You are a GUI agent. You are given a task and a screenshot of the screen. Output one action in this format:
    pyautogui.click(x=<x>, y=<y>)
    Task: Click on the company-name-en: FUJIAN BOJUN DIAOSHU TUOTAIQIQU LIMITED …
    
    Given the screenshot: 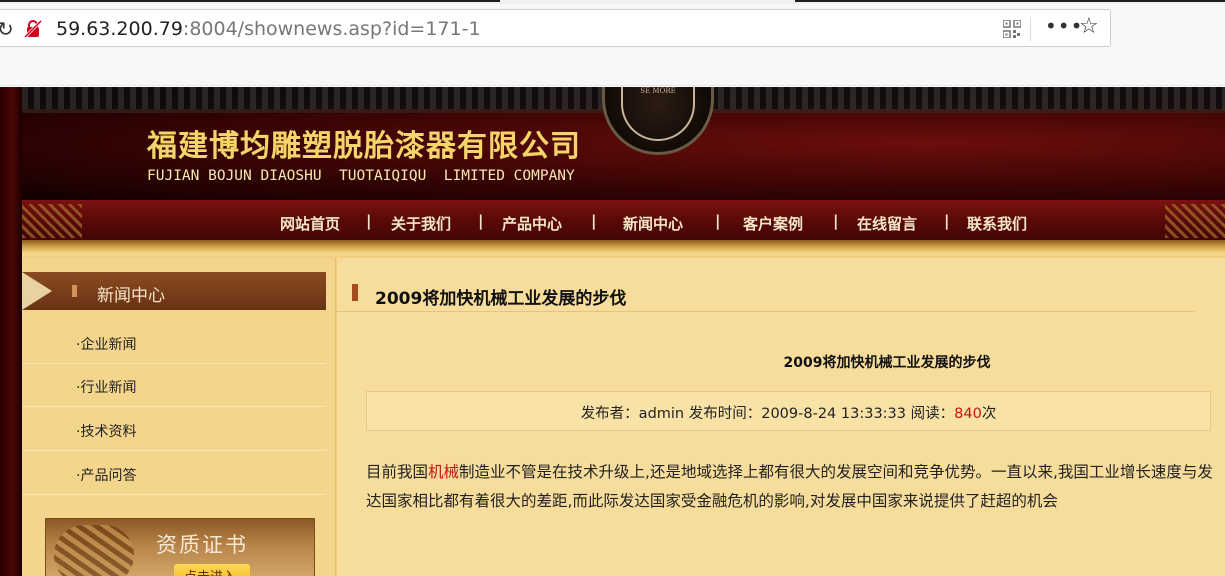 What is the action you would take?
    pyautogui.click(x=361, y=176)
    